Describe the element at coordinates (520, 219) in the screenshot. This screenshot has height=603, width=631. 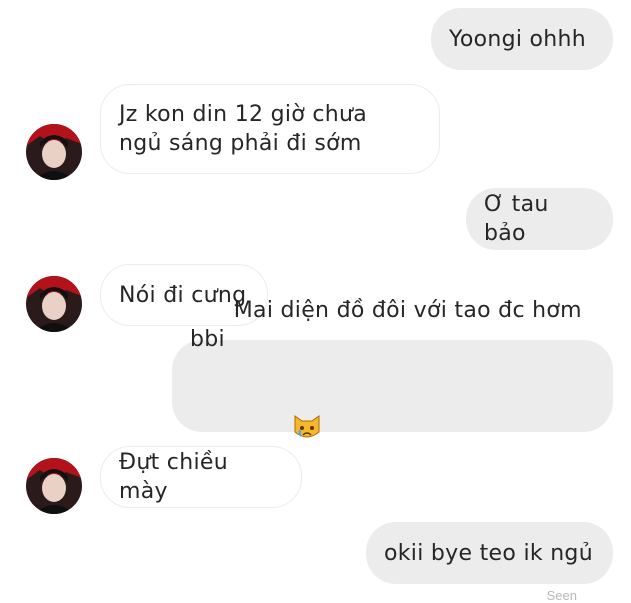
I see `message-text: Ơ tau bảo` at that location.